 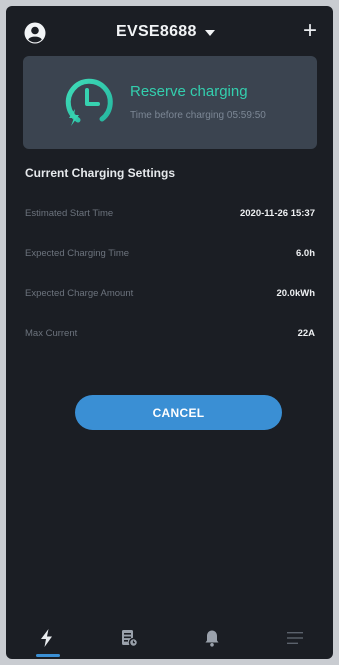 I want to click on charging-status-title: Reserve charging, so click(x=189, y=91).